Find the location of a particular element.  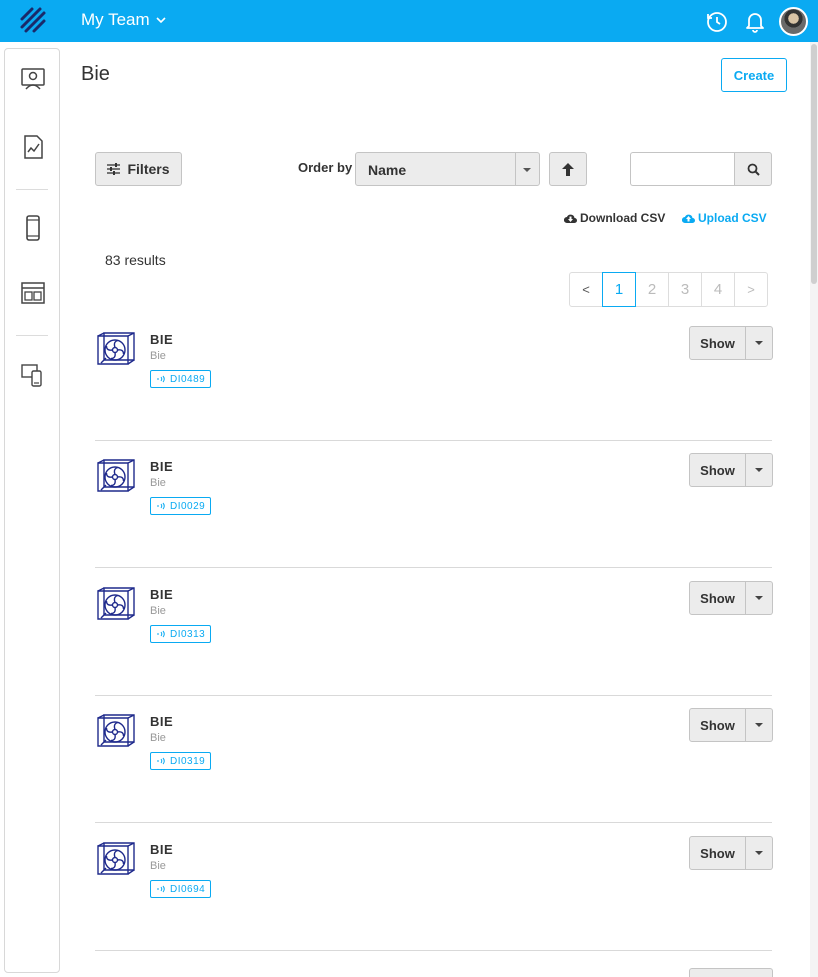

smartphone-icon is located at coordinates (33, 228).